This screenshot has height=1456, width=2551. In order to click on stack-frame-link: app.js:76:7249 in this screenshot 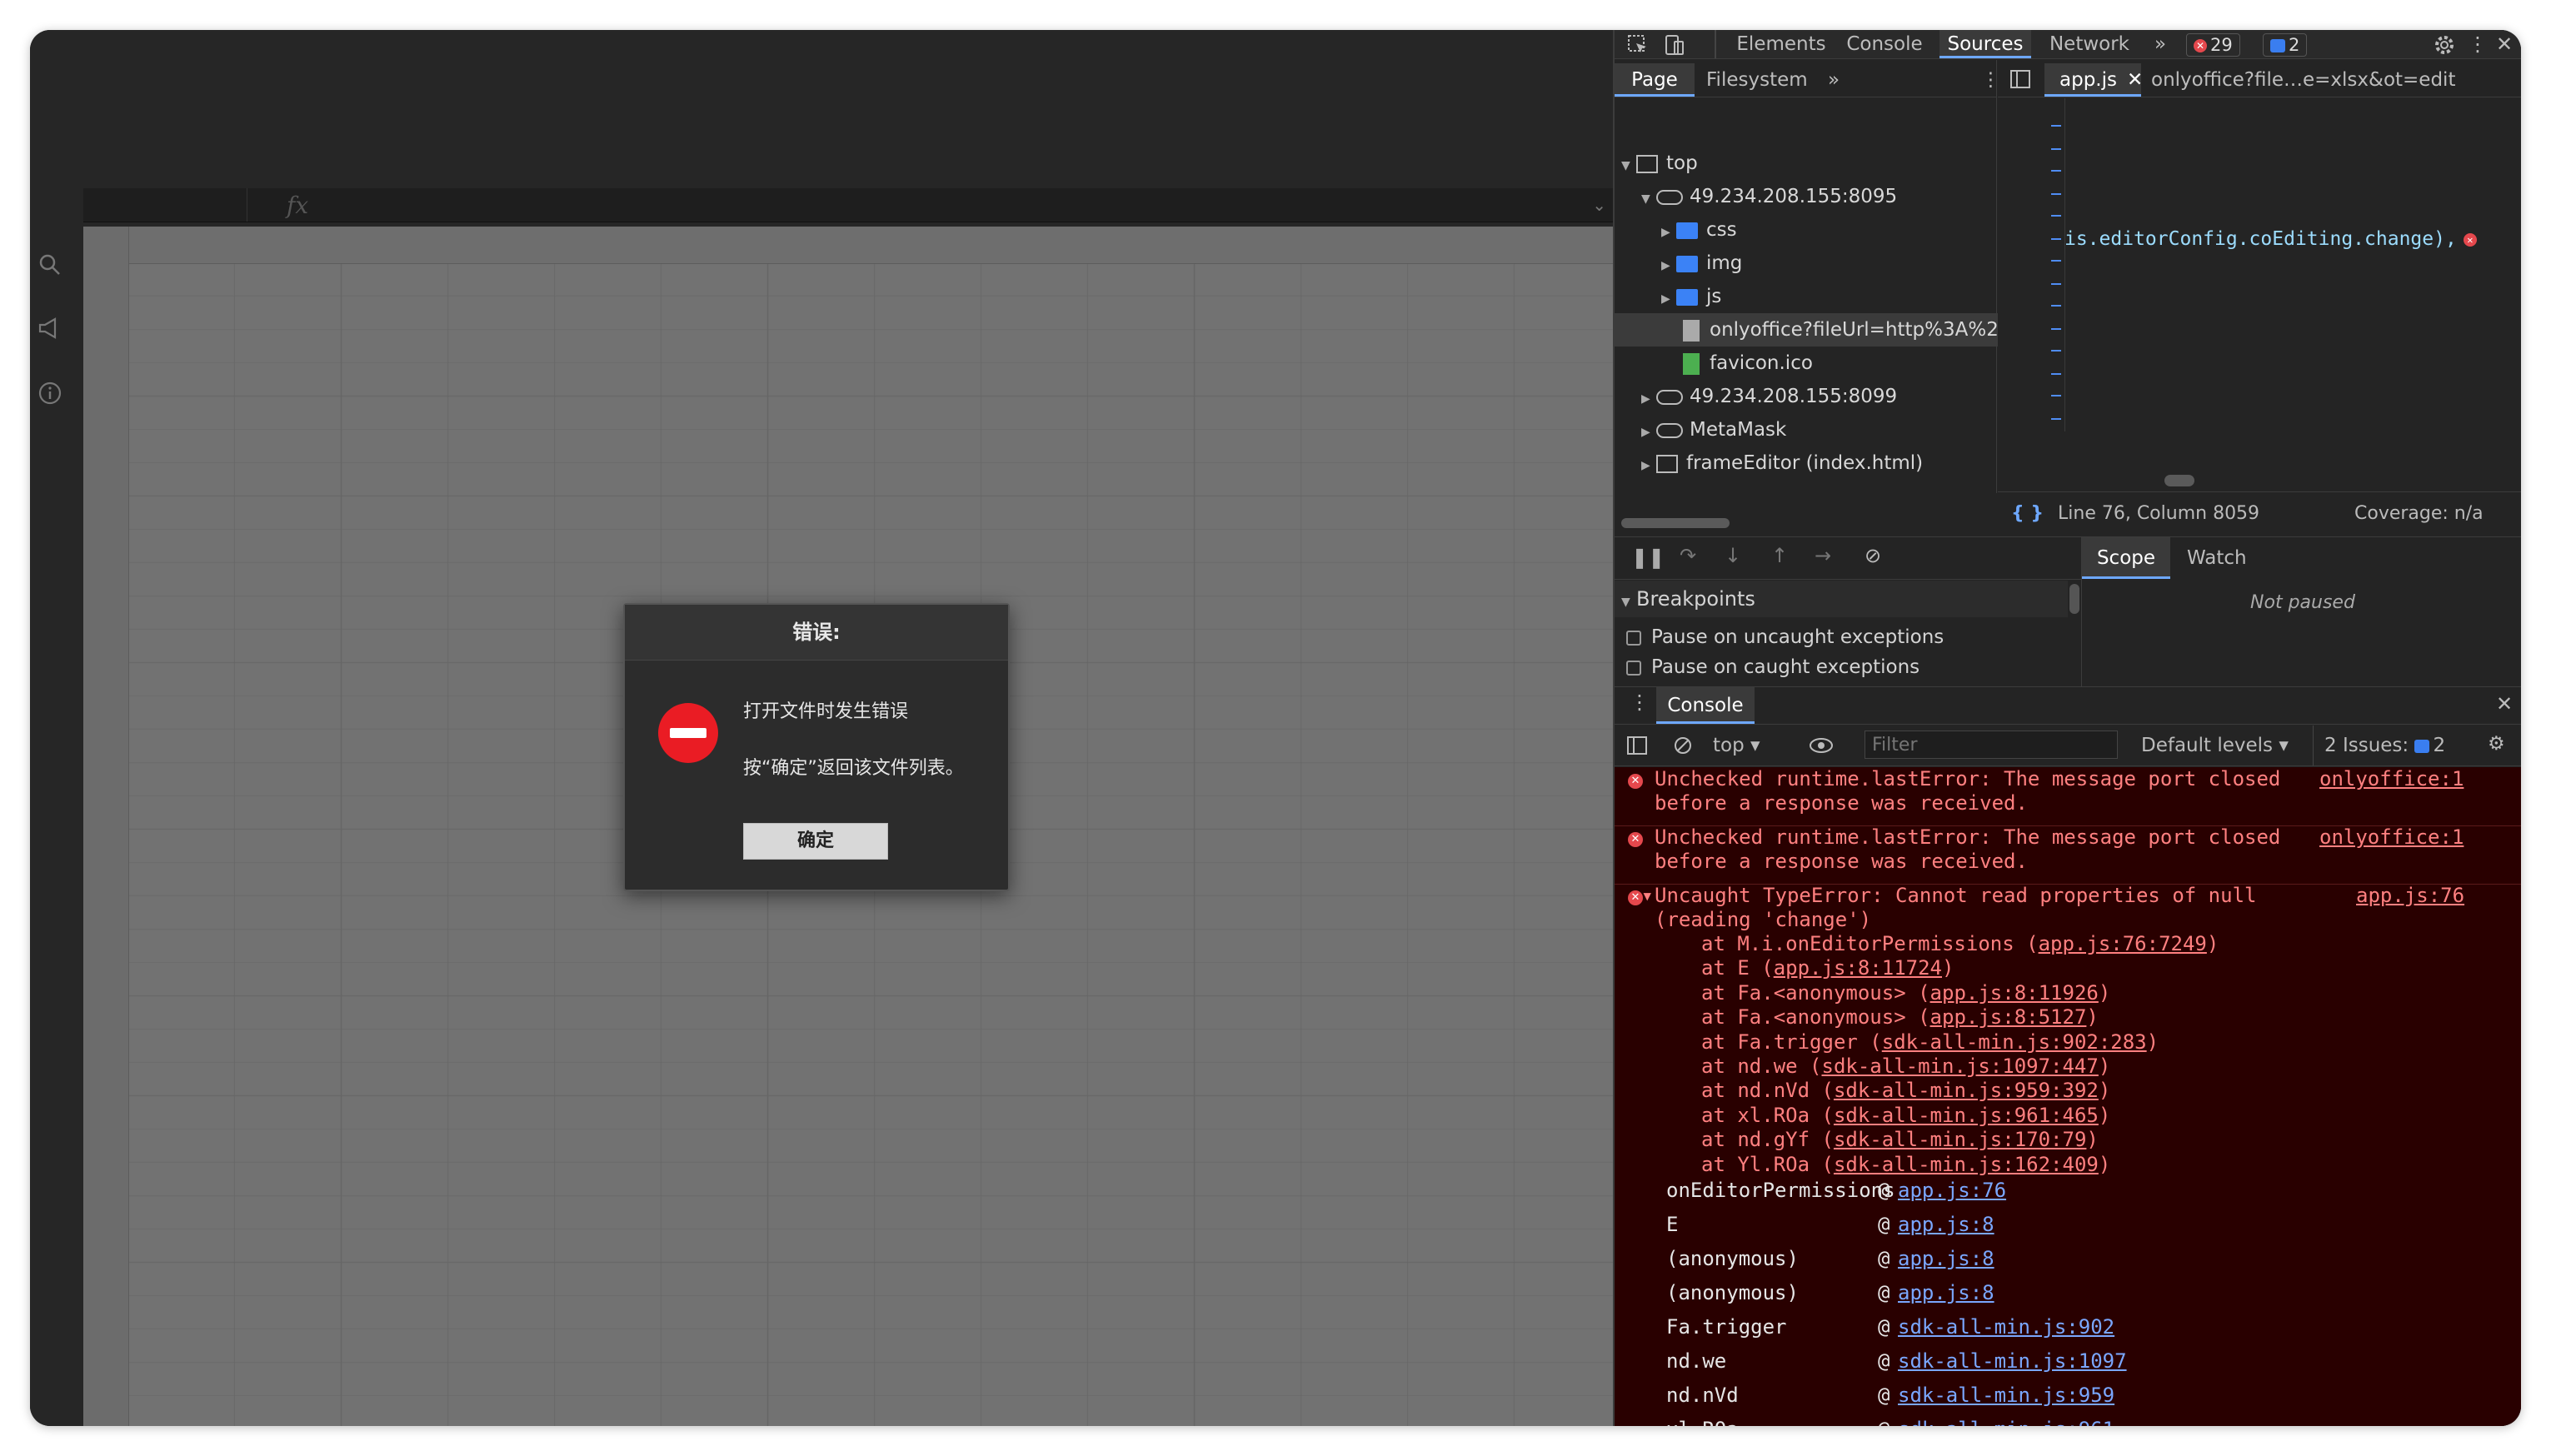, I will do `click(2123, 943)`.